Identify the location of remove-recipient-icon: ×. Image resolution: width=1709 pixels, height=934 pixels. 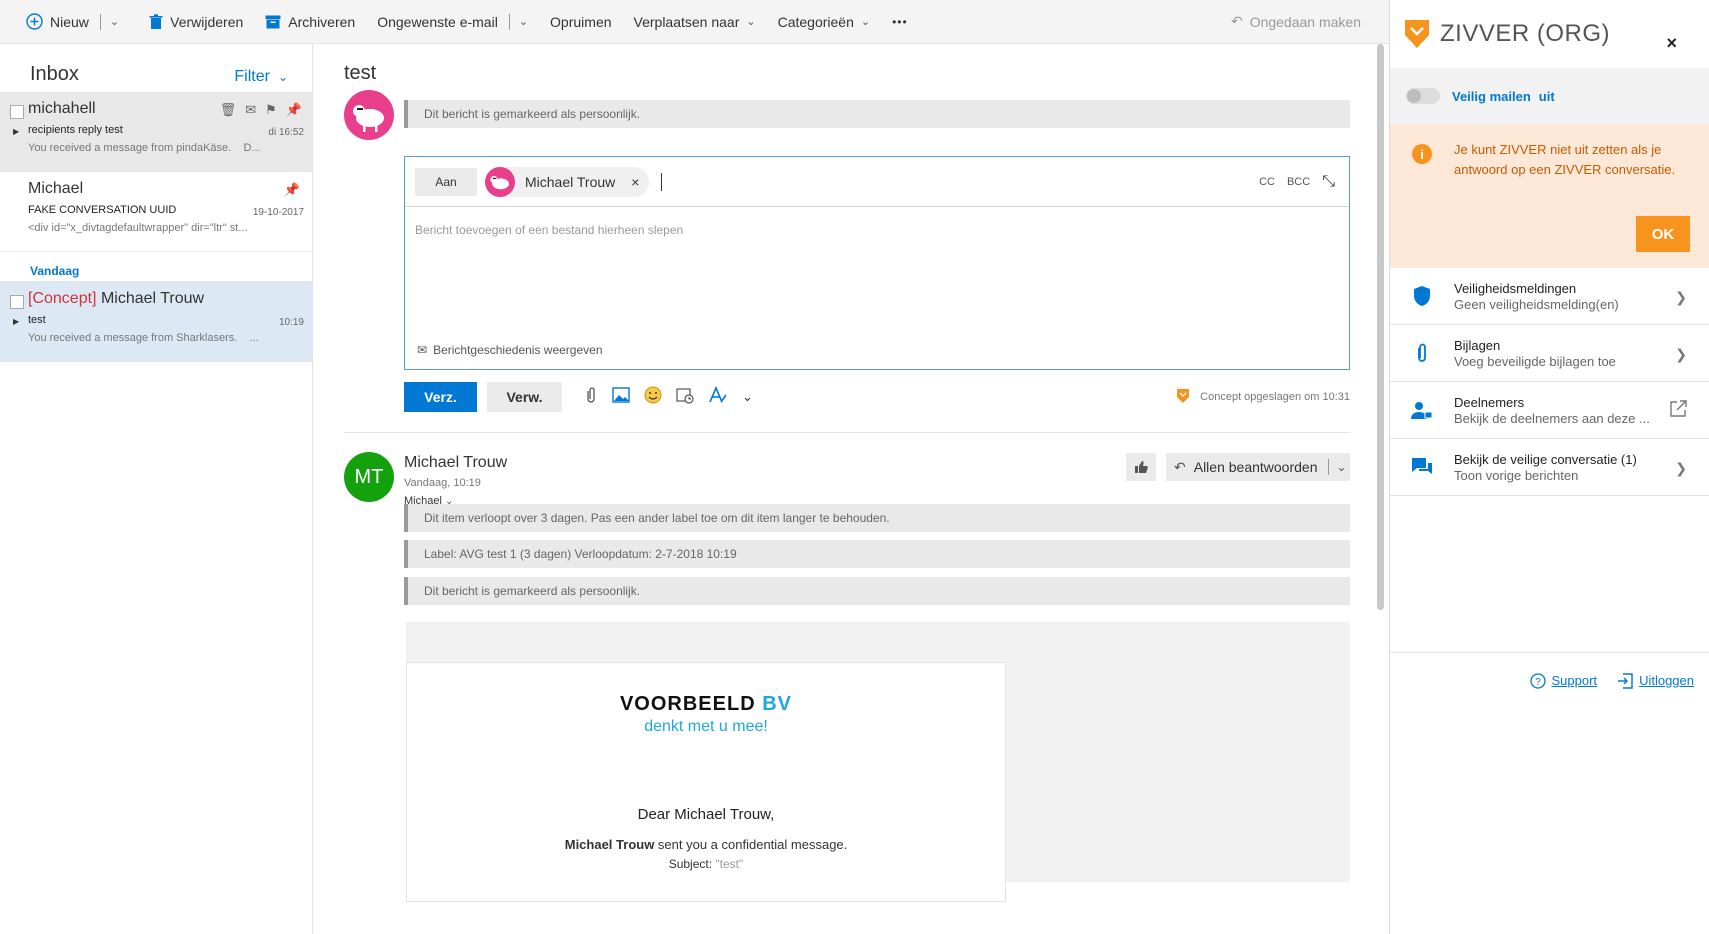
(635, 182).